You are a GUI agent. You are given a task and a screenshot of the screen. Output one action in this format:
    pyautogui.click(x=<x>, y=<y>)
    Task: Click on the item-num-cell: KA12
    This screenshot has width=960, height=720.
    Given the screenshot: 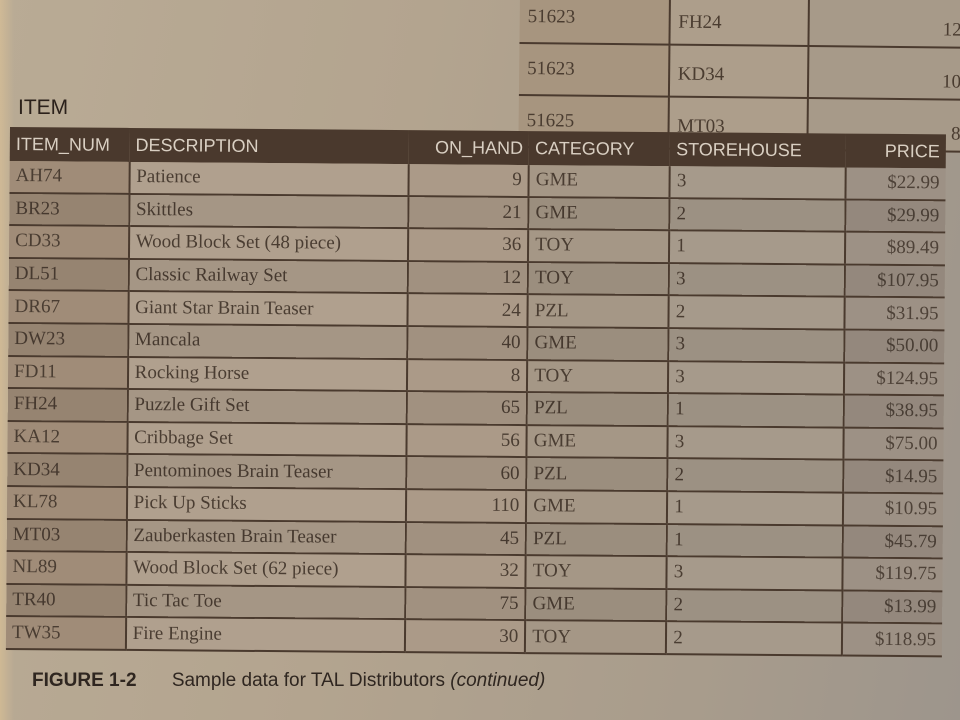 What is the action you would take?
    pyautogui.click(x=67, y=437)
    